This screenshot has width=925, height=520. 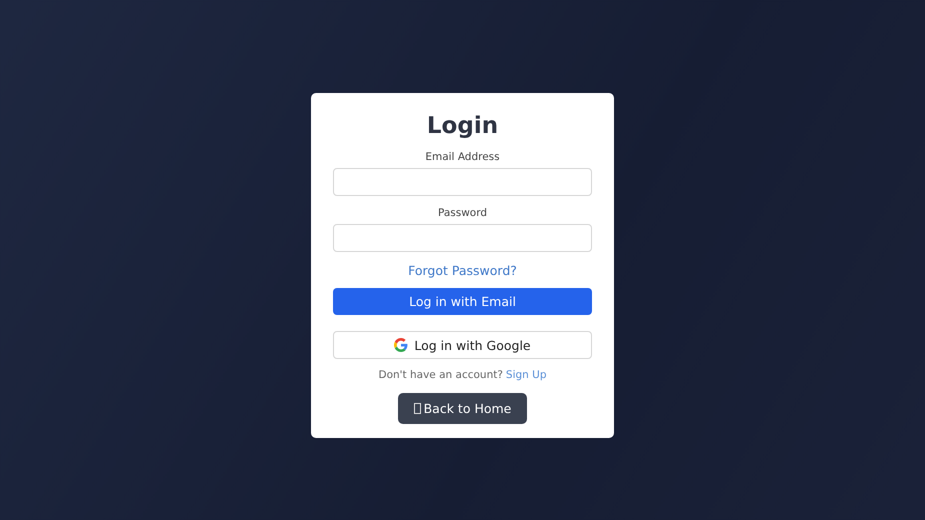 What do you see at coordinates (462, 126) in the screenshot?
I see `login-title: Login` at bounding box center [462, 126].